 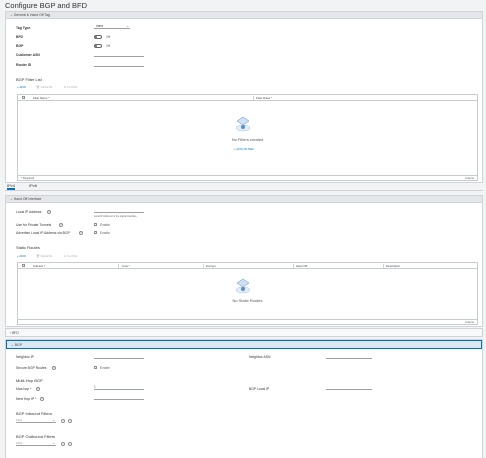 I want to click on route-delete-button: 🗑 DELETE, so click(x=44, y=256).